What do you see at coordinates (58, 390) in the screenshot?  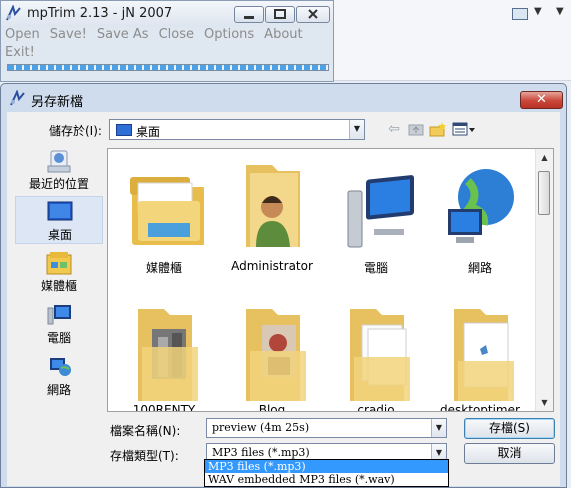 I see `place-label: 網路` at bounding box center [58, 390].